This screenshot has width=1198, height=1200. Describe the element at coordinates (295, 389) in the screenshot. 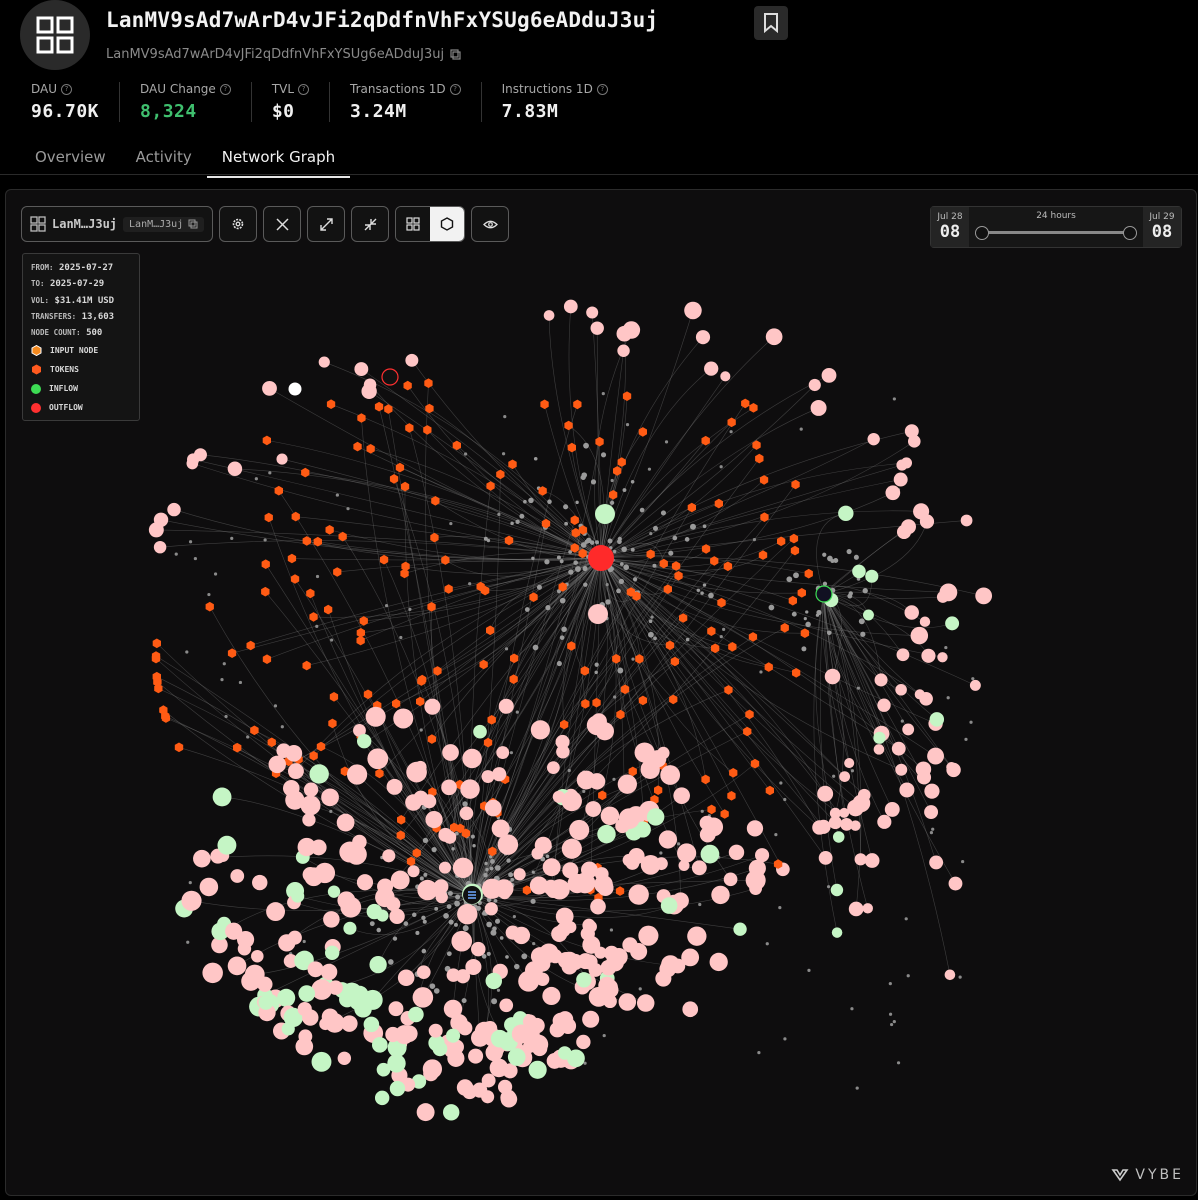

I see `graph-node` at that location.